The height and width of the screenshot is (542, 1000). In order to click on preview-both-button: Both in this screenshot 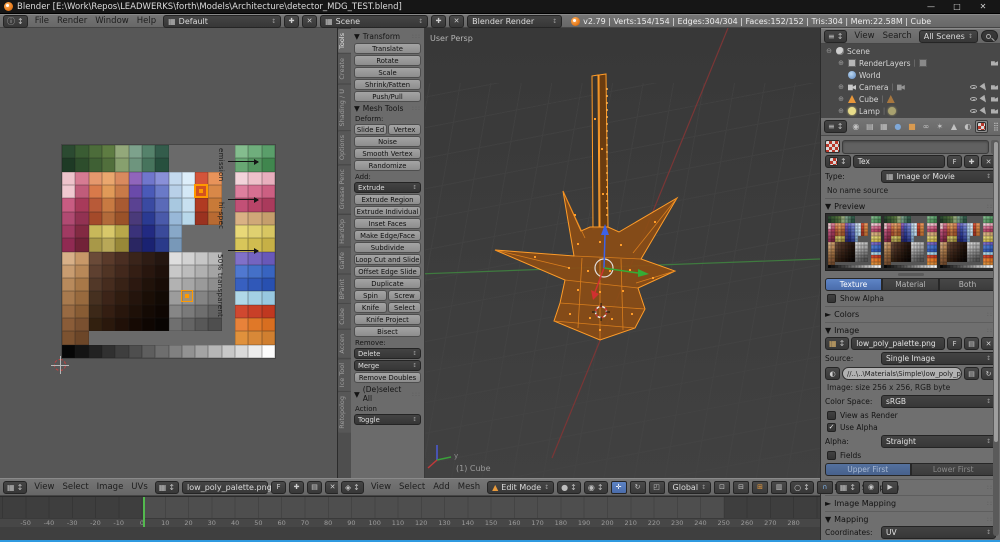, I will do `click(967, 284)`.